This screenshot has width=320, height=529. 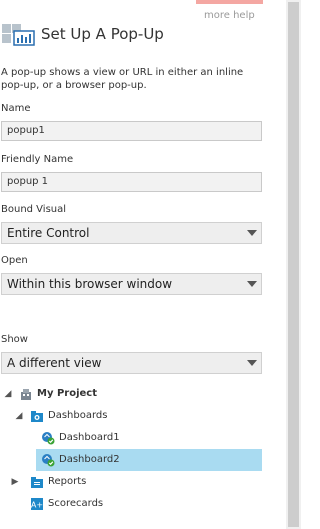 What do you see at coordinates (131, 438) in the screenshot?
I see `tree-item-dashboard1: Dashboard1` at bounding box center [131, 438].